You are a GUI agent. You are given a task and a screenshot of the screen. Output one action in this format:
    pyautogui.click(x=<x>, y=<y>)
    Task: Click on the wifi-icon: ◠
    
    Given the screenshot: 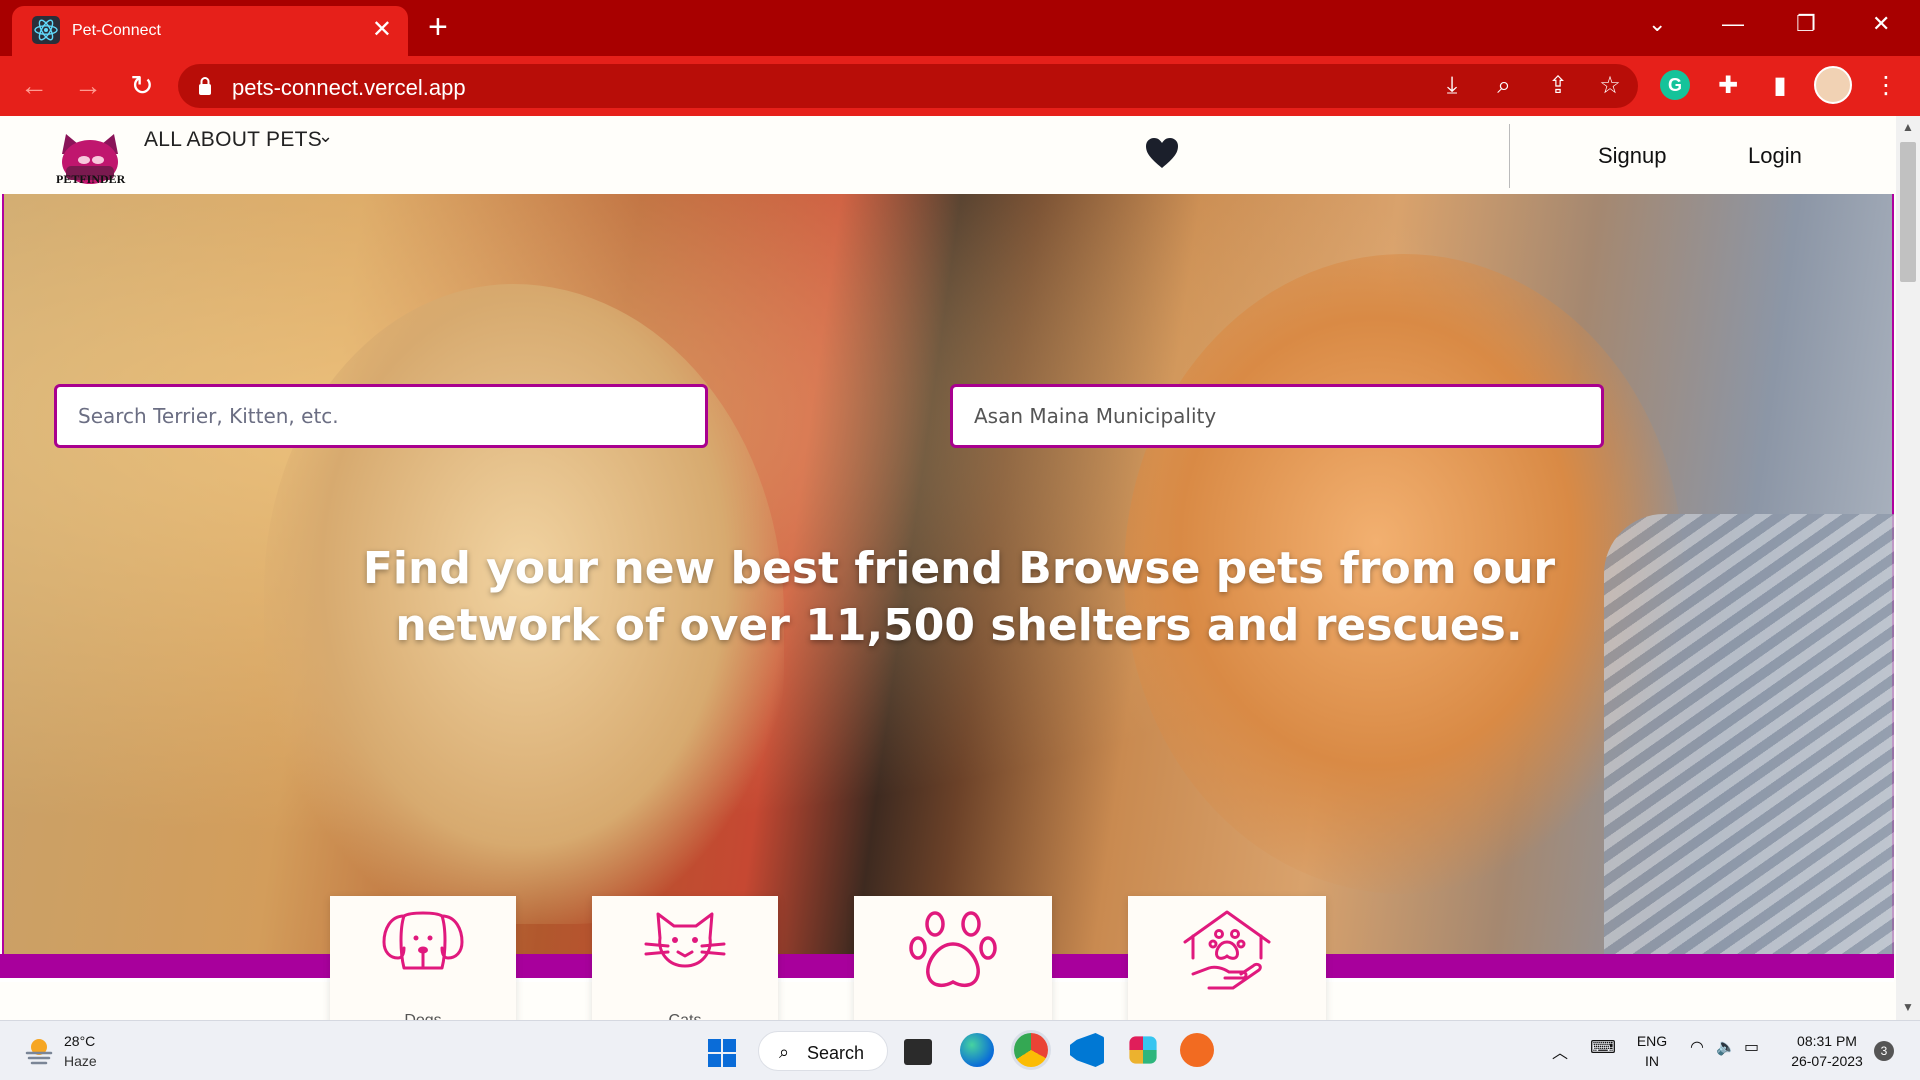 What is the action you would take?
    pyautogui.click(x=1697, y=1047)
    